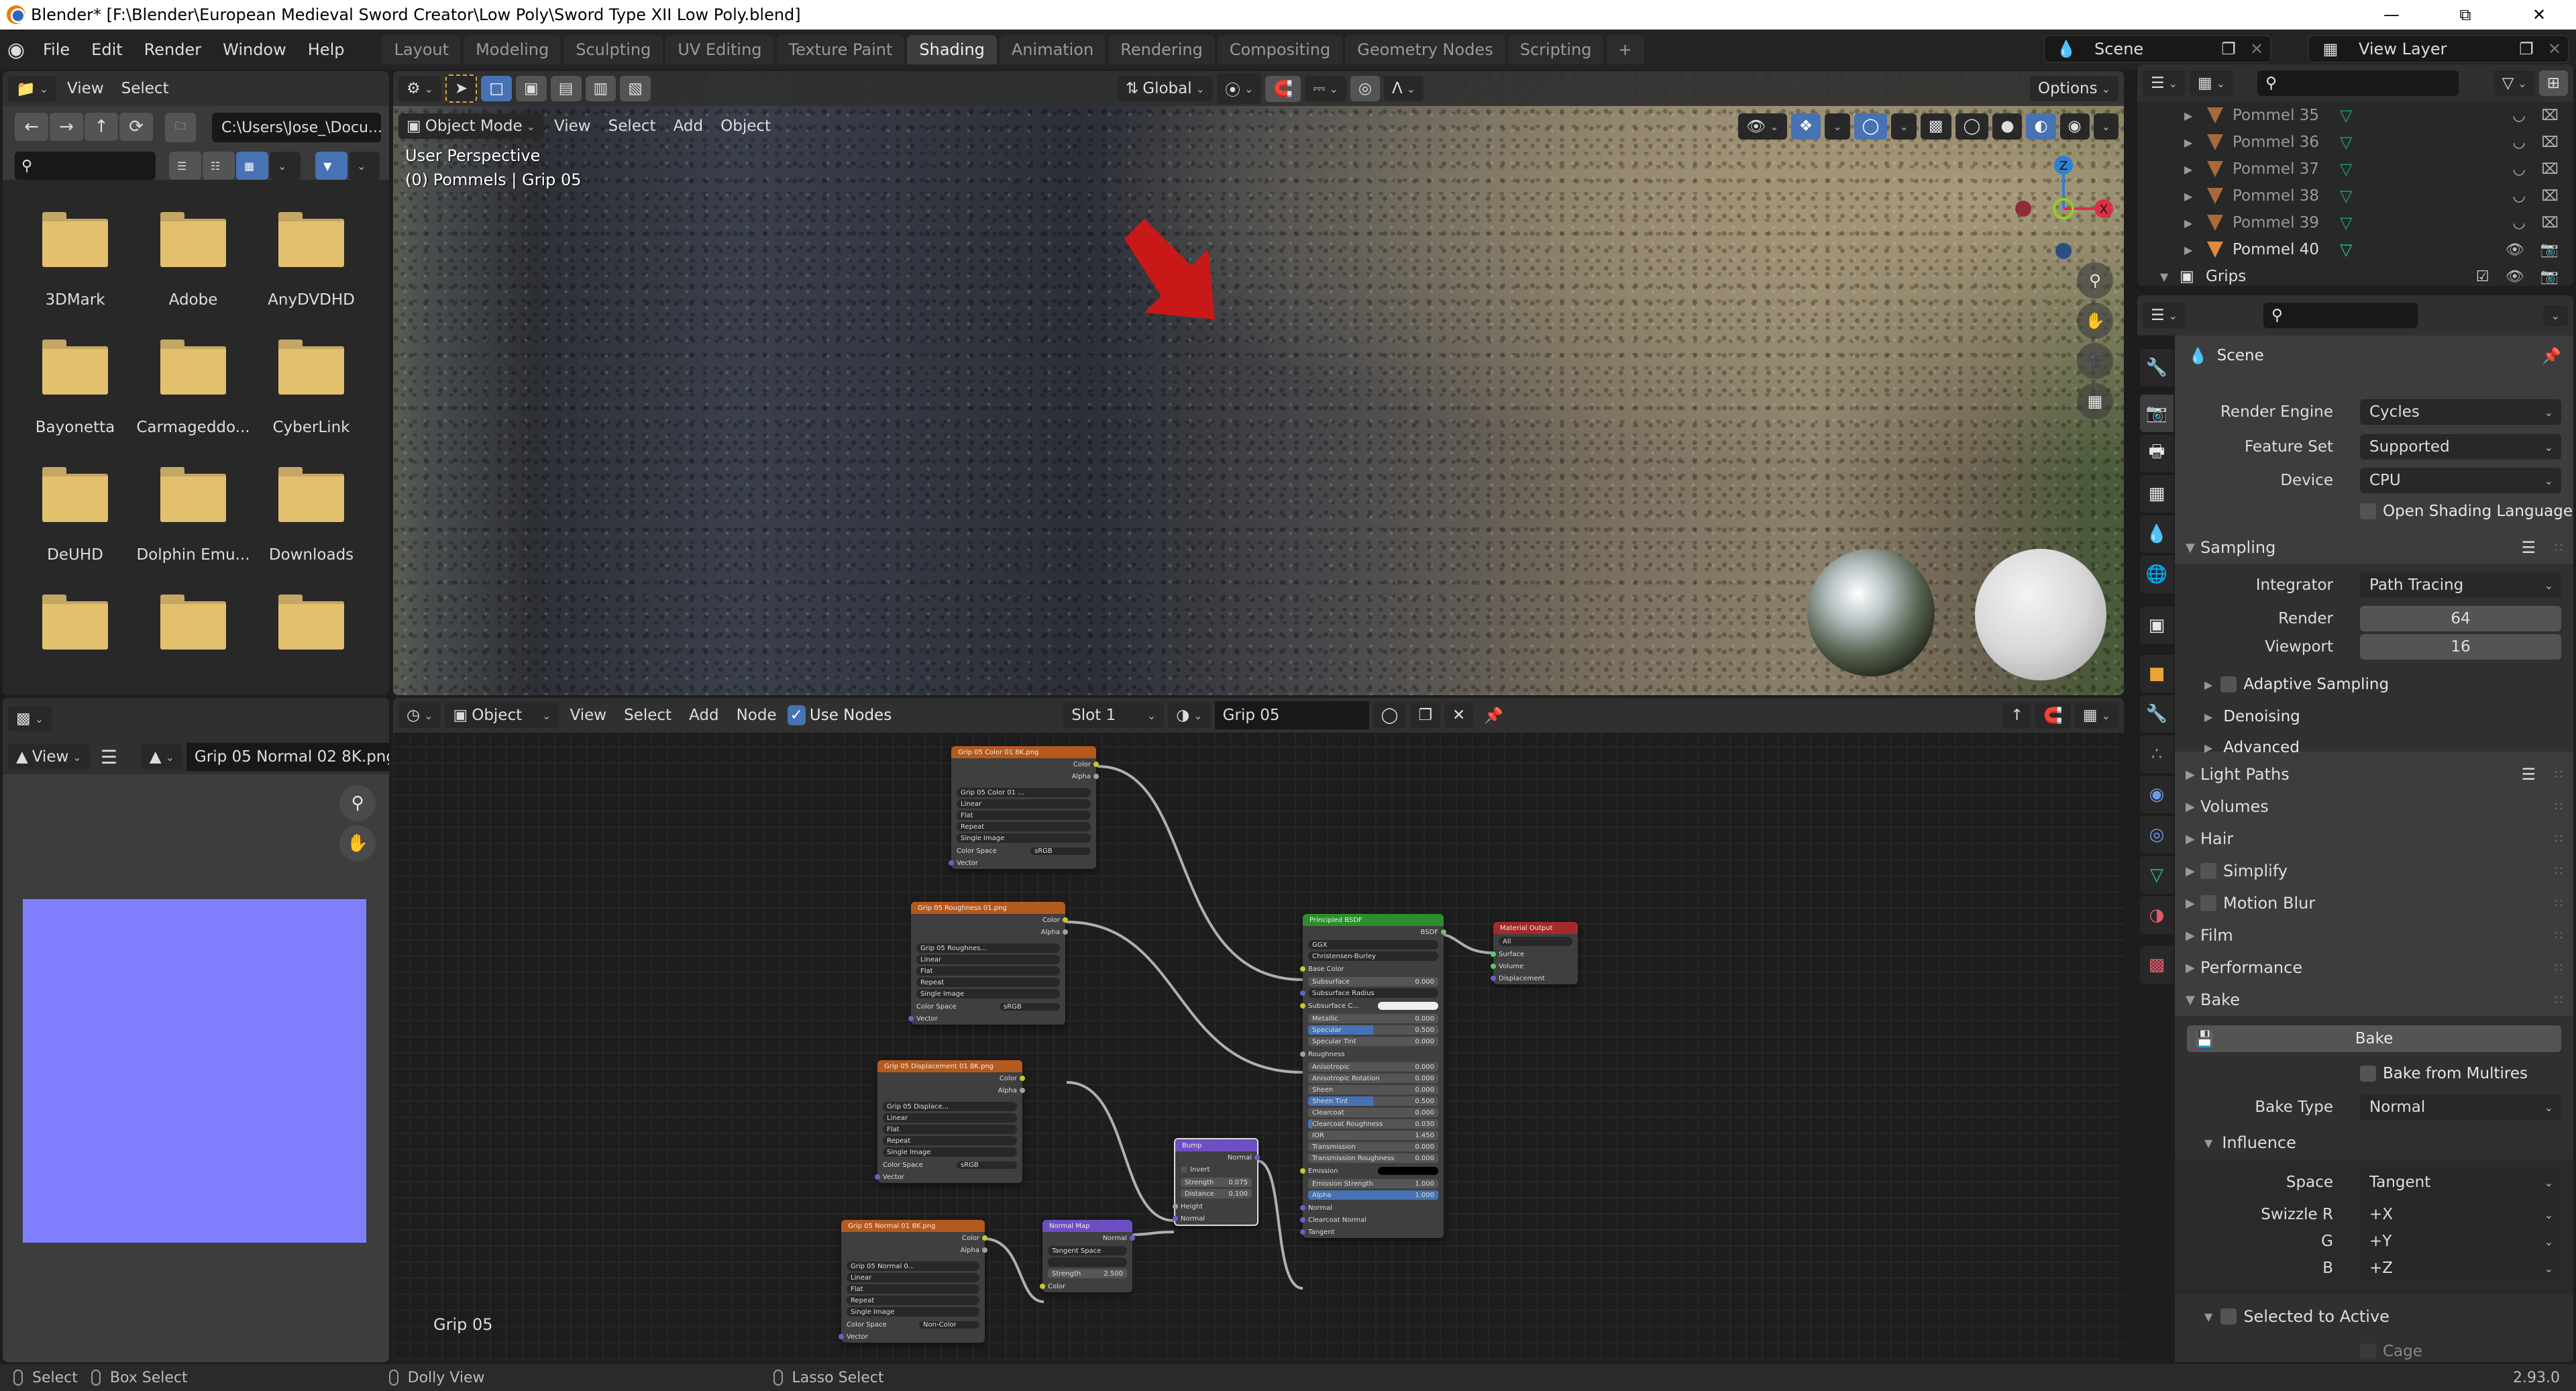 The height and width of the screenshot is (1391, 2576). What do you see at coordinates (2374, 747) in the screenshot?
I see `advanced-subpanel: ▶ Advanced` at bounding box center [2374, 747].